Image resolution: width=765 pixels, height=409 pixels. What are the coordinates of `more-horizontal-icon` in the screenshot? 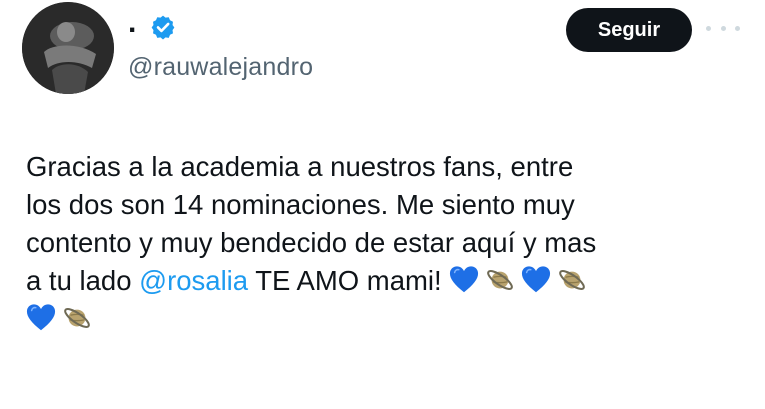 It's located at (723, 28).